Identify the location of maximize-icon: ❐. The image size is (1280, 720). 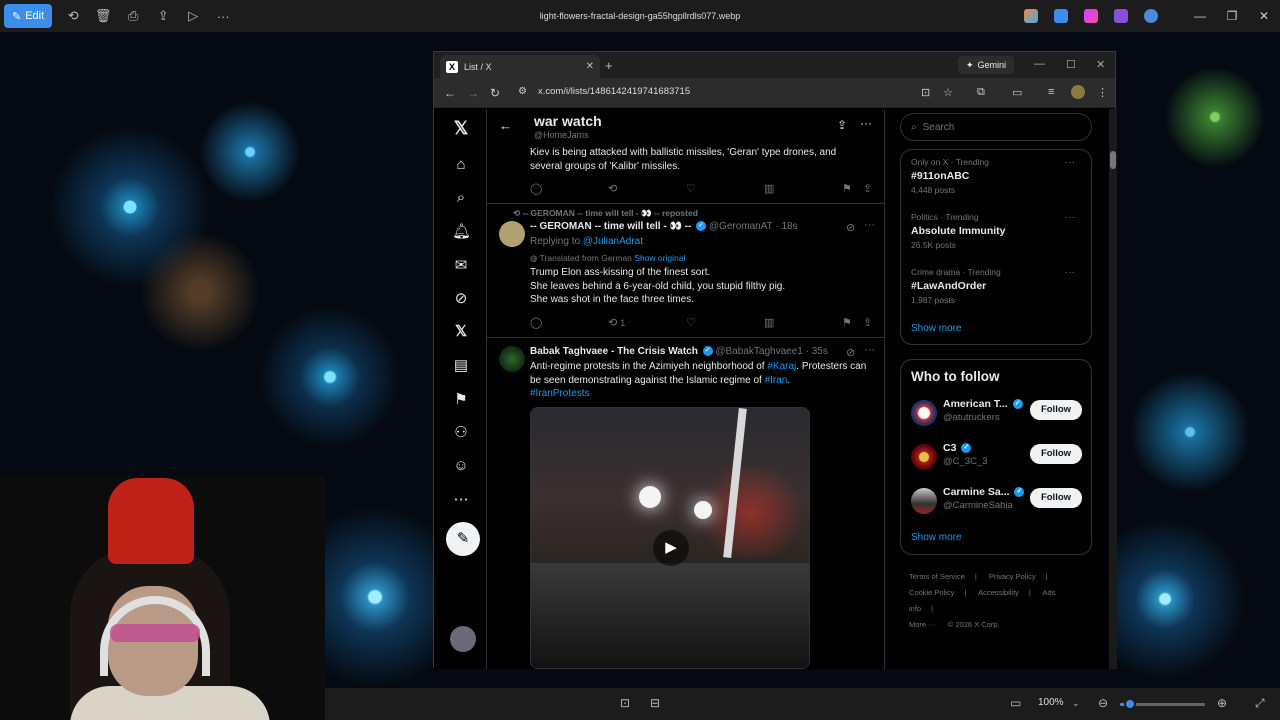
(1232, 16).